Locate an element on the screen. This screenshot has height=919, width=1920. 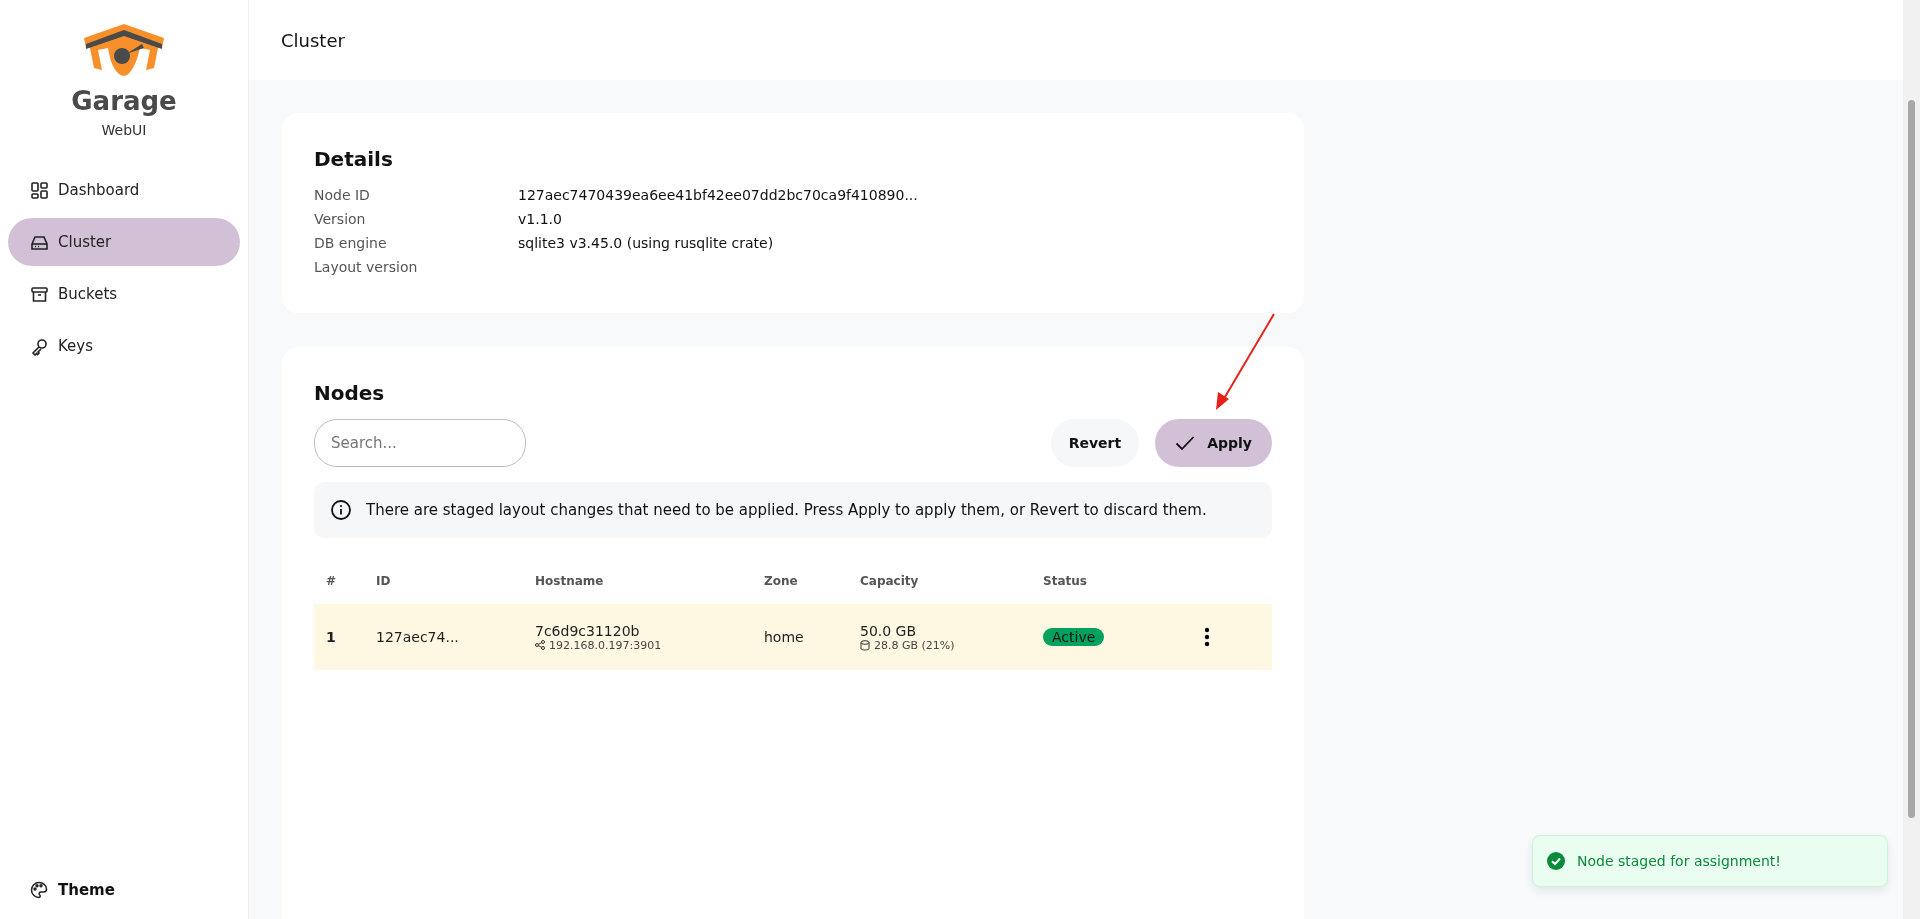
column-header: Capacity is located at coordinates (889, 581).